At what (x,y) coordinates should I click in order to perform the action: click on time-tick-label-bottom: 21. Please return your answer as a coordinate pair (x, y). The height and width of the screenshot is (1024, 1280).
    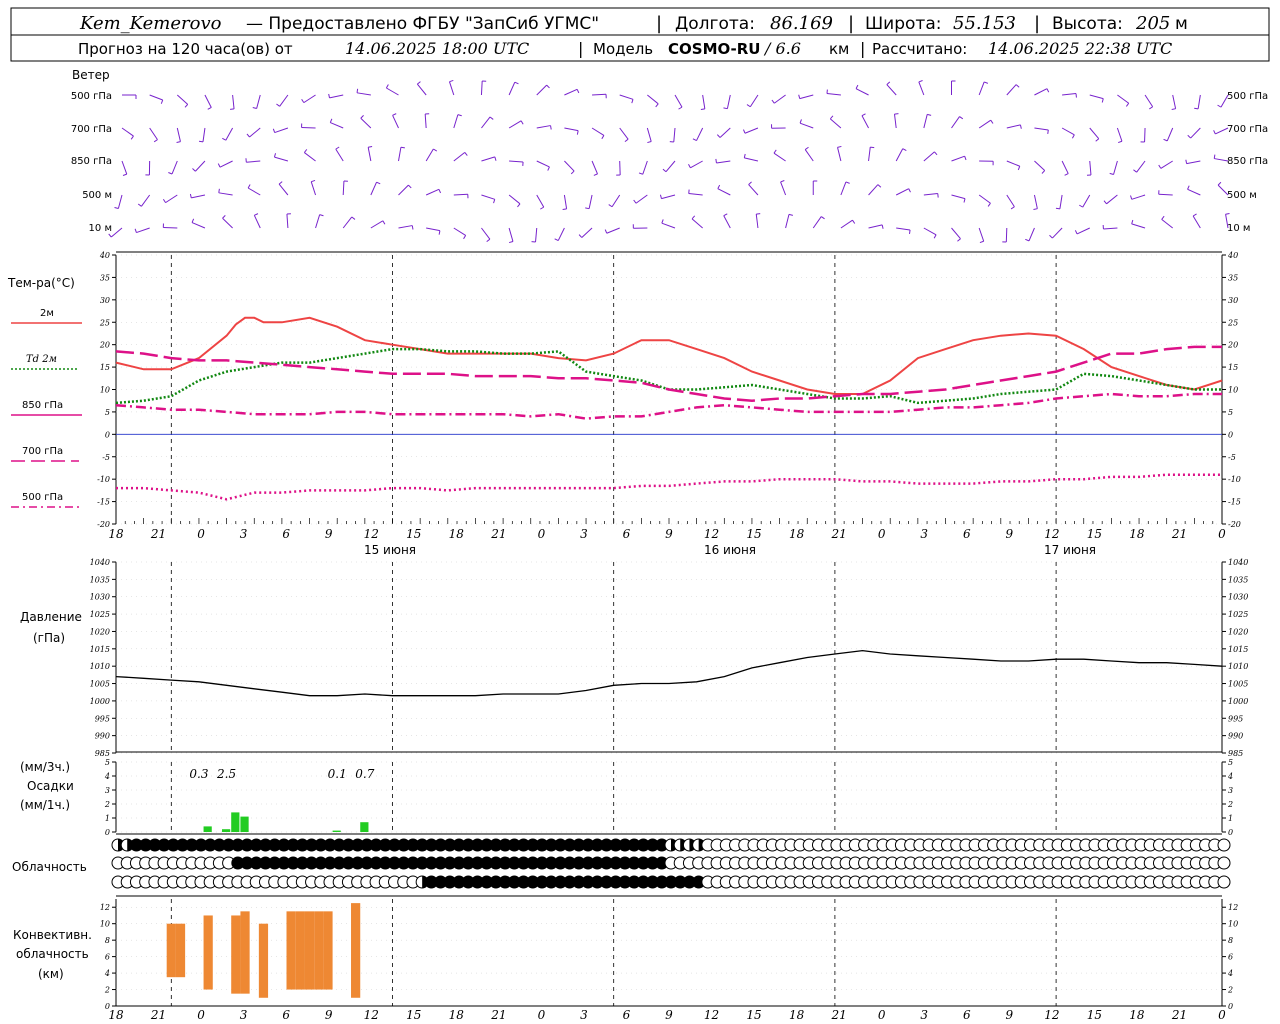
    Looking at the image, I should click on (158, 1015).